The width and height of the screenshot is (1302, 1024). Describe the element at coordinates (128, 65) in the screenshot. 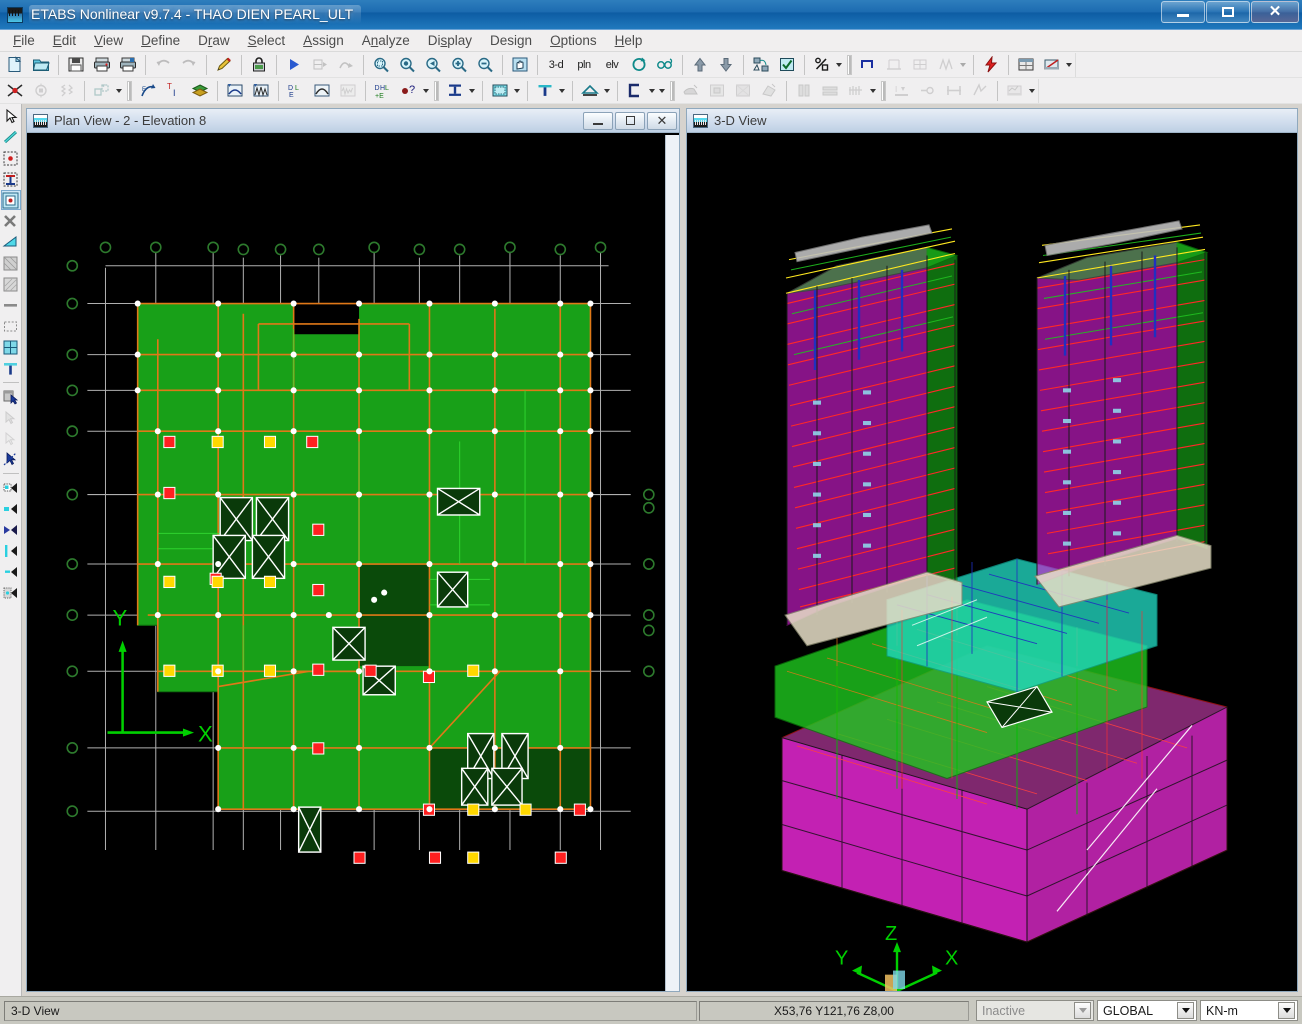

I see `print-tables-icon` at that location.